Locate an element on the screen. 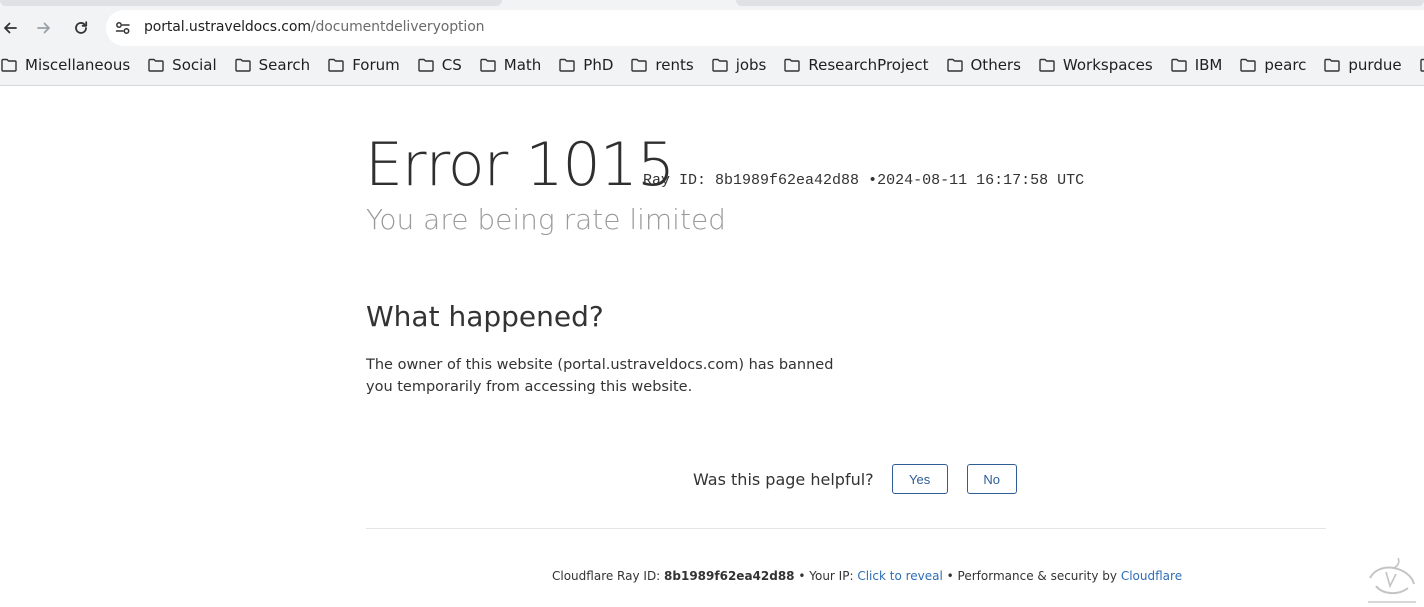  bookmark-label: CS is located at coordinates (451, 65).